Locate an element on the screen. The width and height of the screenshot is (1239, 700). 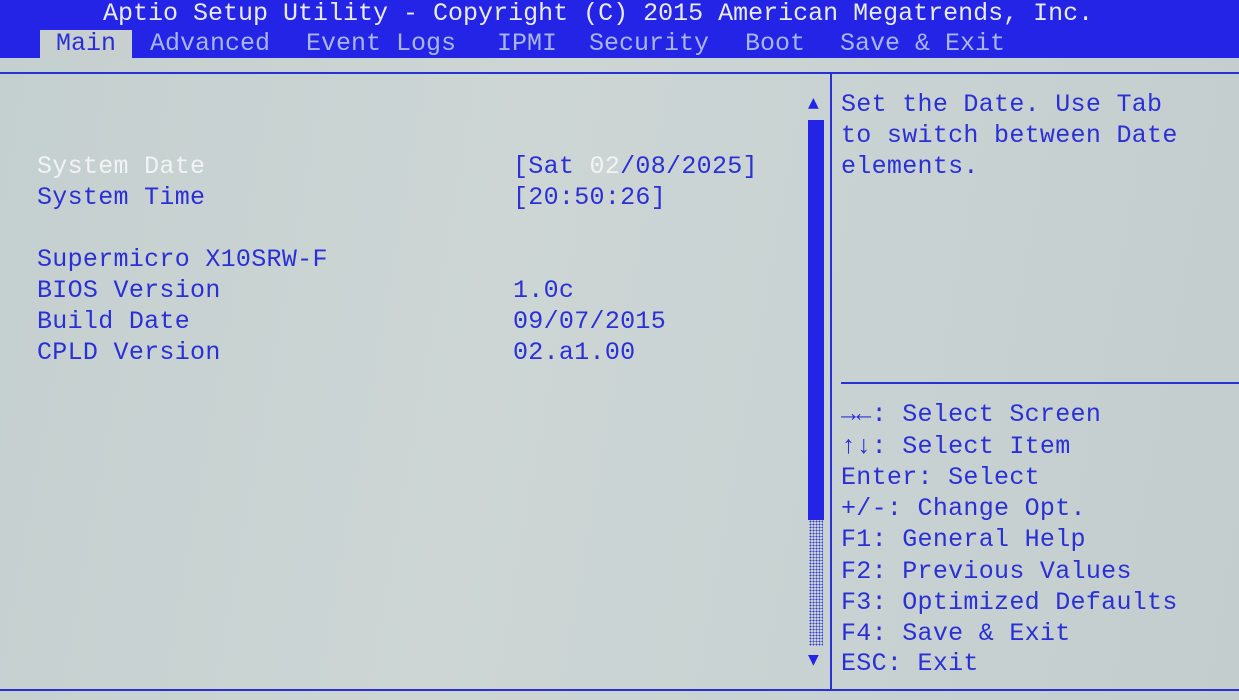
board-name: Supermicro X10SRW-F is located at coordinates (182, 259).